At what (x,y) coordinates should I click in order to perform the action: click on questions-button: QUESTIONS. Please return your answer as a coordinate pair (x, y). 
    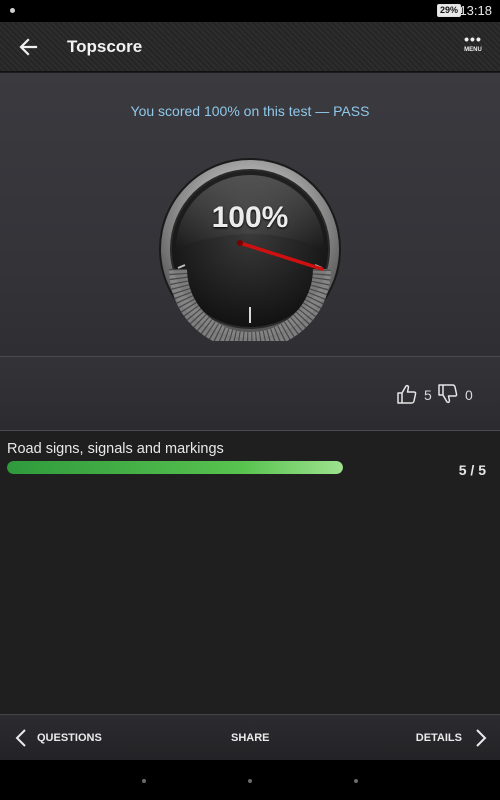
    Looking at the image, I should click on (57, 738).